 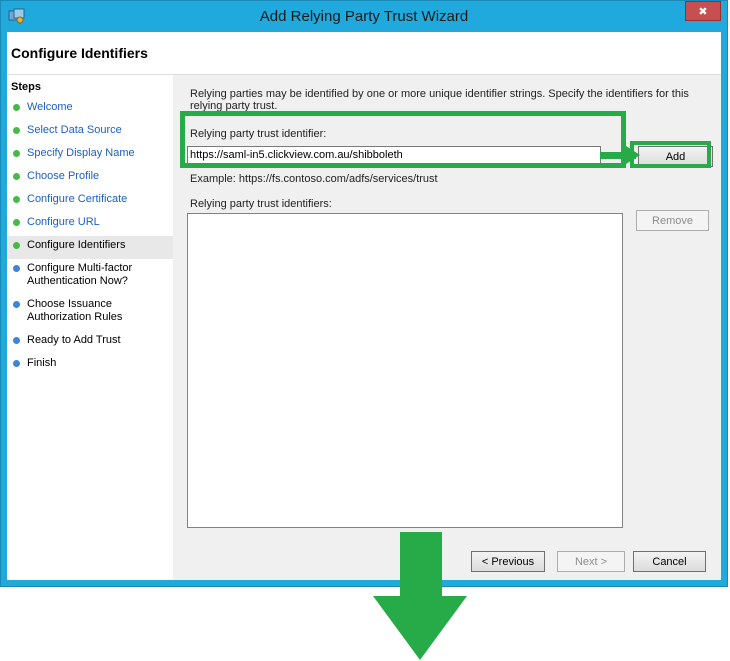 I want to click on previous-button: < Previous, so click(x=508, y=561).